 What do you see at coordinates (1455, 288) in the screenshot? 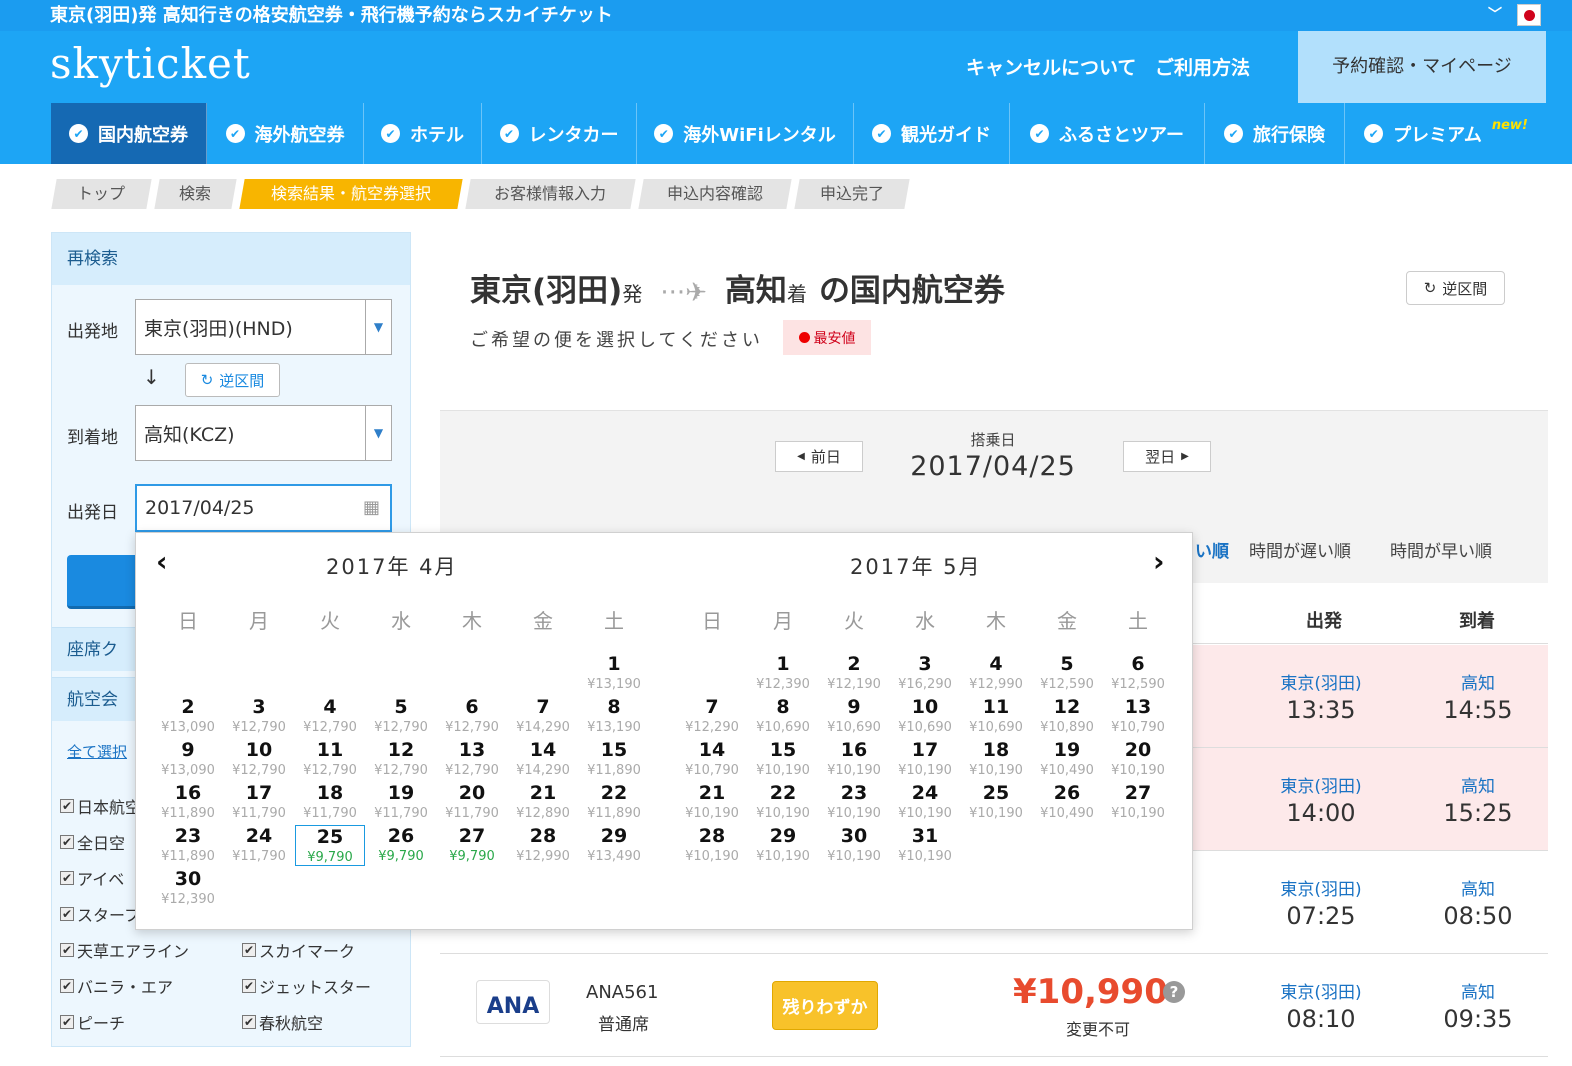
I see `reverse-route-button: ↻ 逆区間` at bounding box center [1455, 288].